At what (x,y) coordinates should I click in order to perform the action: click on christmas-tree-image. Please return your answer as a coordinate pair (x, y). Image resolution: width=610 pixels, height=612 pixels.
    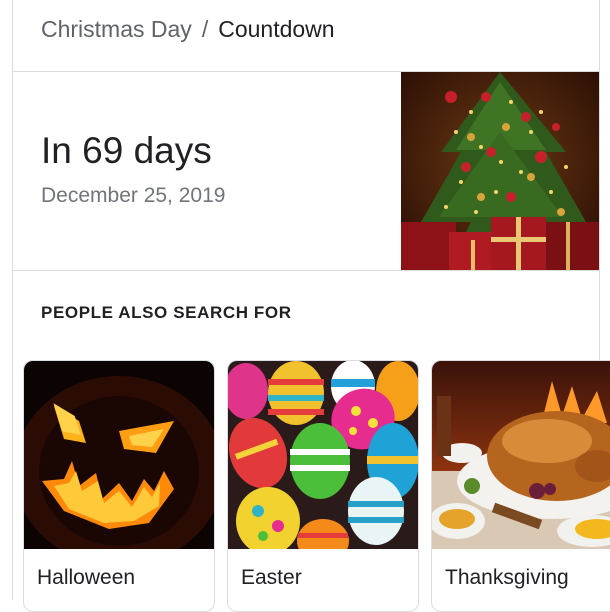
    Looking at the image, I should click on (500, 171).